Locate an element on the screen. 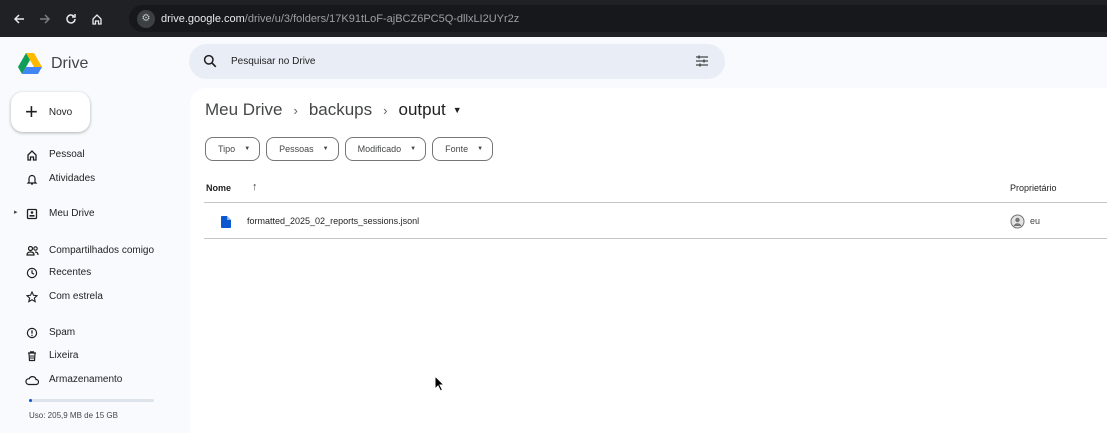 The width and height of the screenshot is (1107, 433). trash-icon is located at coordinates (32, 356).